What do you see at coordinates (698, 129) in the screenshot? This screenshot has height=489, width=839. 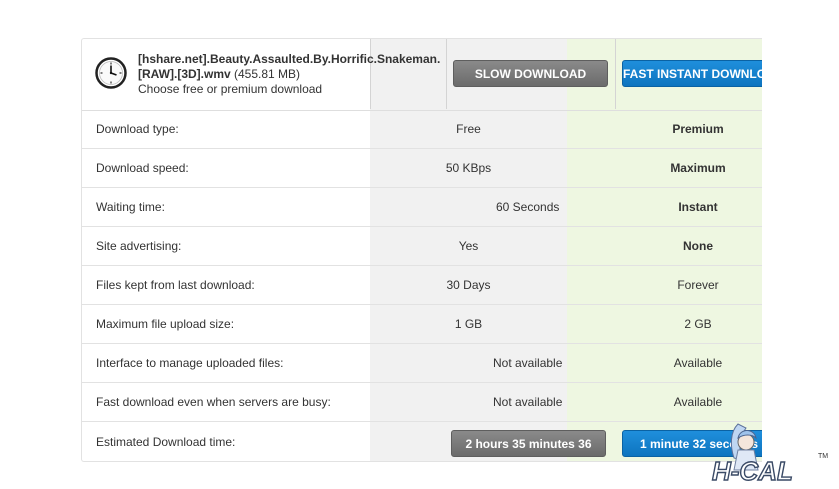 I see `premium-value: Premium` at bounding box center [698, 129].